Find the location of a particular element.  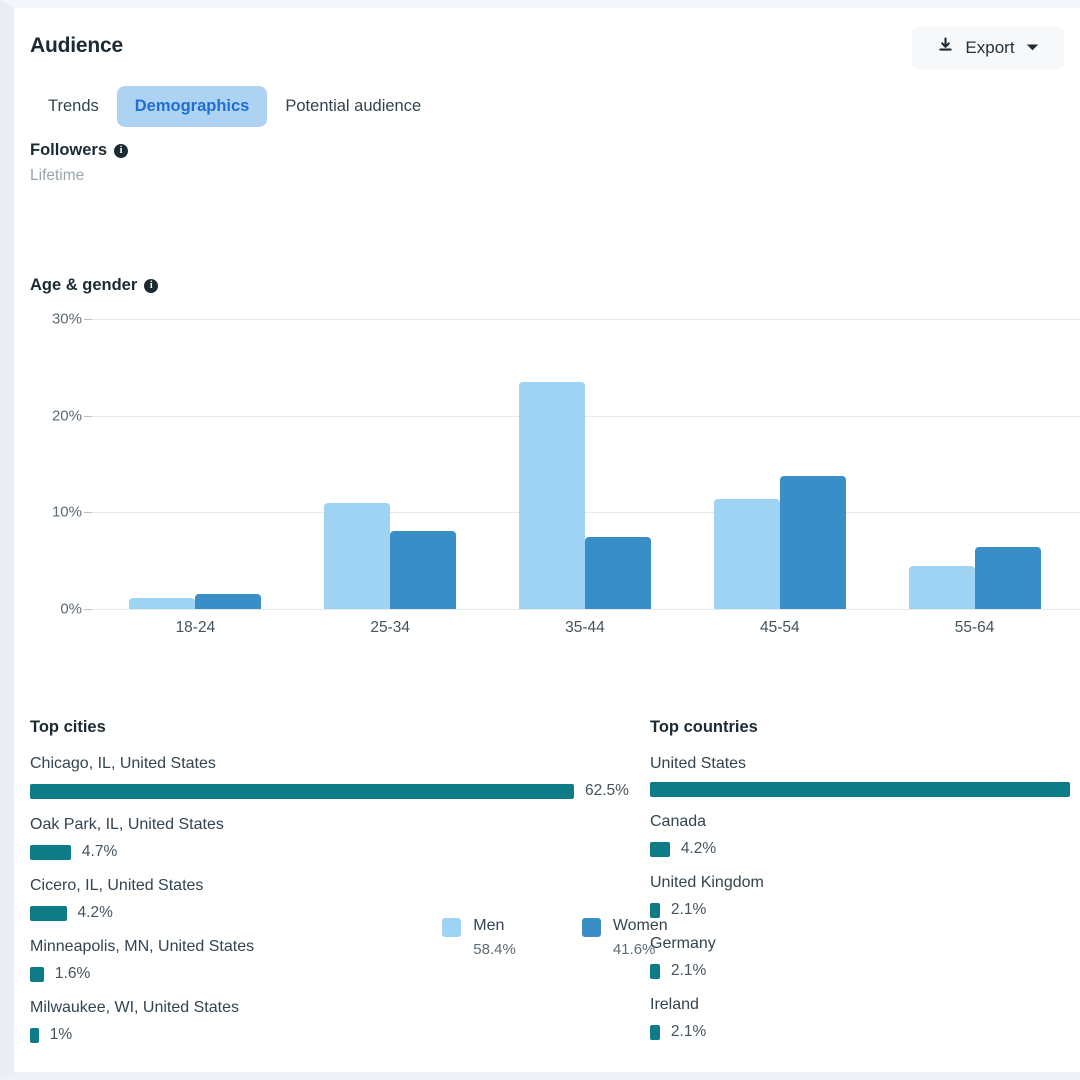

bar-55-64-women is located at coordinates (1007, 578).